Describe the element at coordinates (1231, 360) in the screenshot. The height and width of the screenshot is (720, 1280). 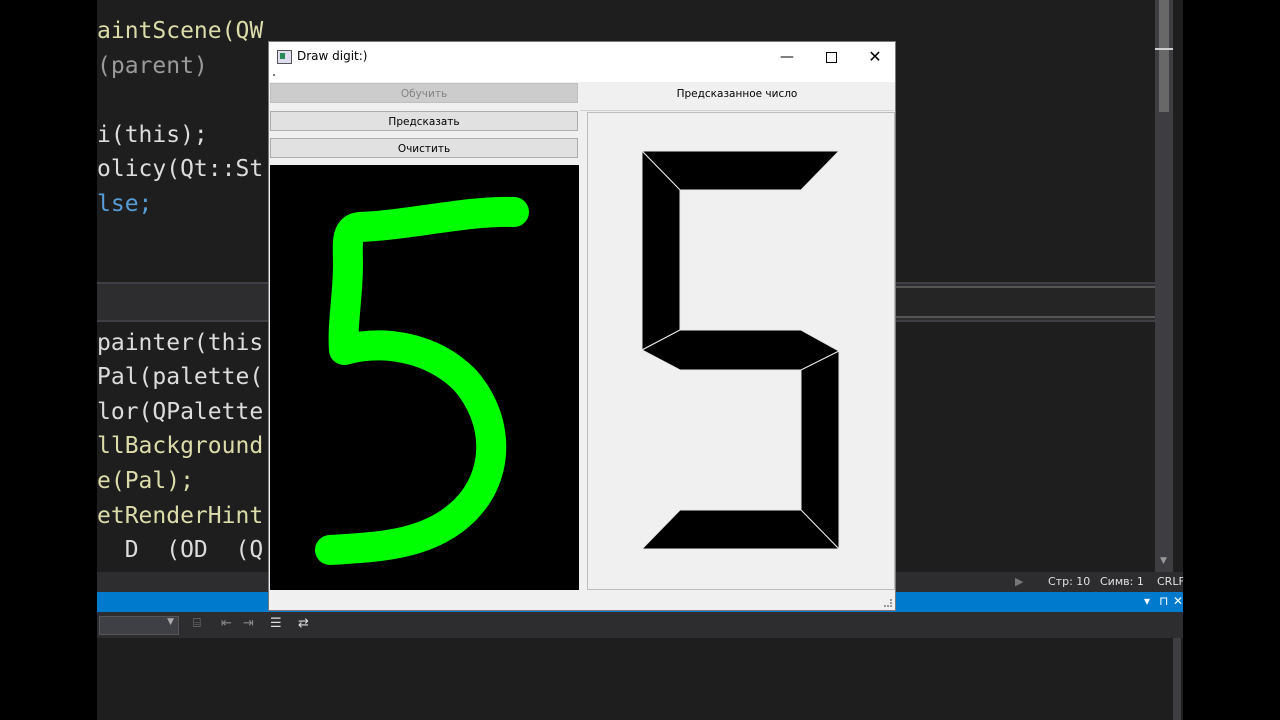
I see `letterbox-right` at that location.